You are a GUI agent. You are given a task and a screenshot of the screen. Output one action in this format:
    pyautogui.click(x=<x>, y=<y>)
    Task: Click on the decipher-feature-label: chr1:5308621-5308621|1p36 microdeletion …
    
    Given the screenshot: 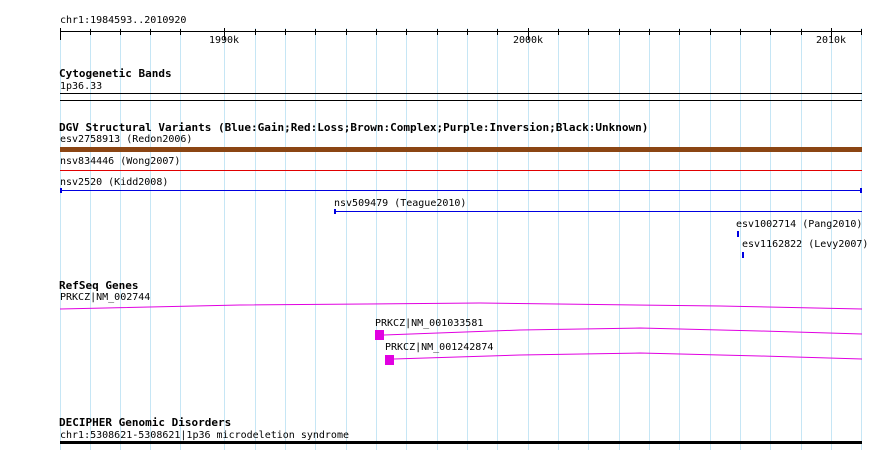 What is the action you would take?
    pyautogui.click(x=204, y=435)
    